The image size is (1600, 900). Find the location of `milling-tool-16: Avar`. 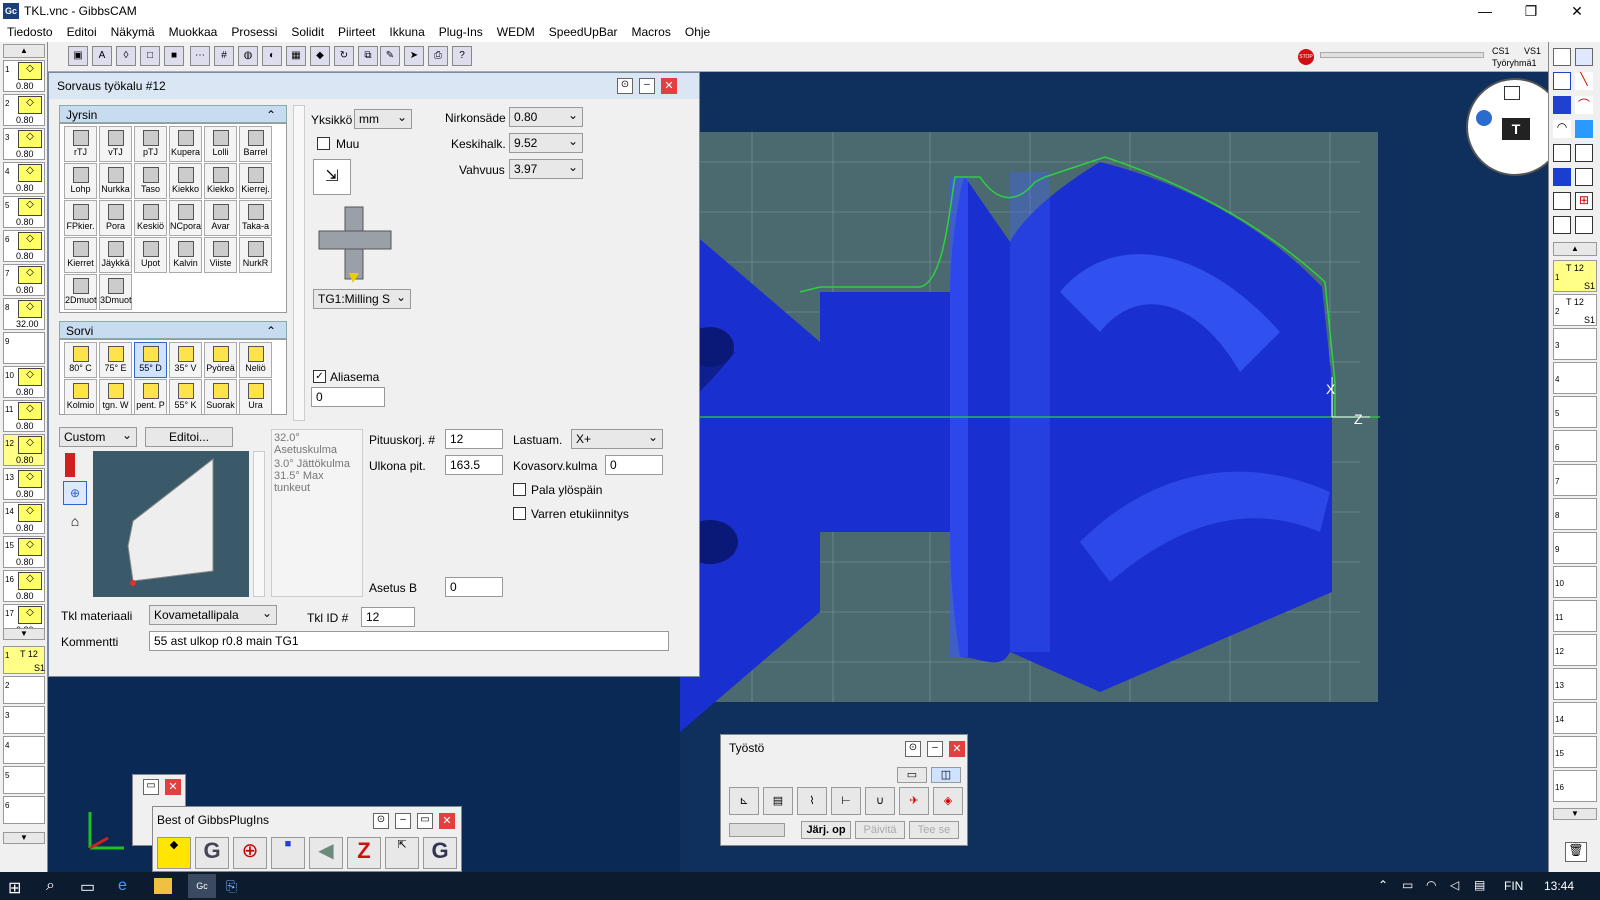

milling-tool-16: Avar is located at coordinates (220, 218).